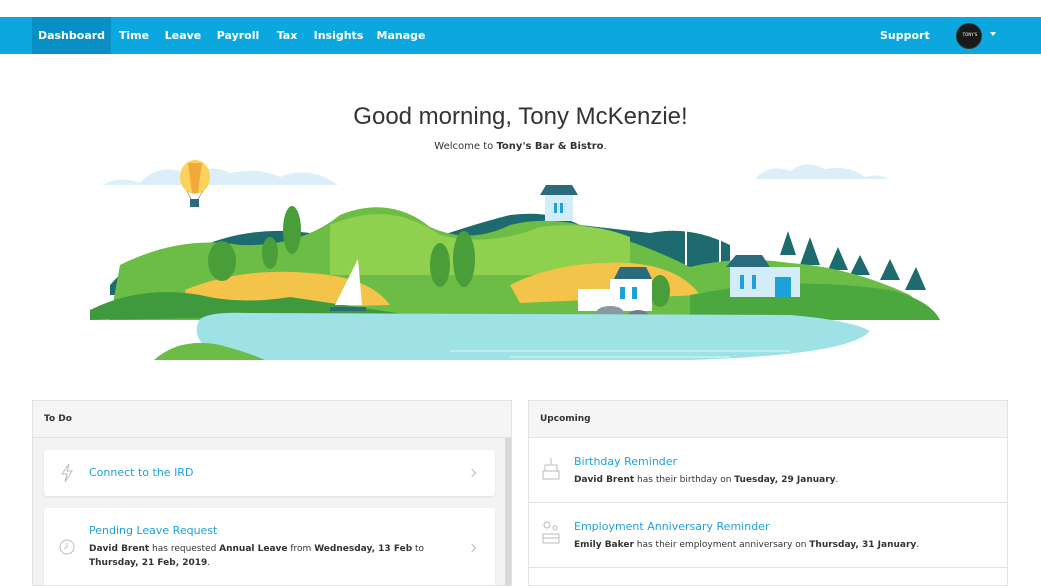  Describe the element at coordinates (67, 547) in the screenshot. I see `clock-icon` at that location.